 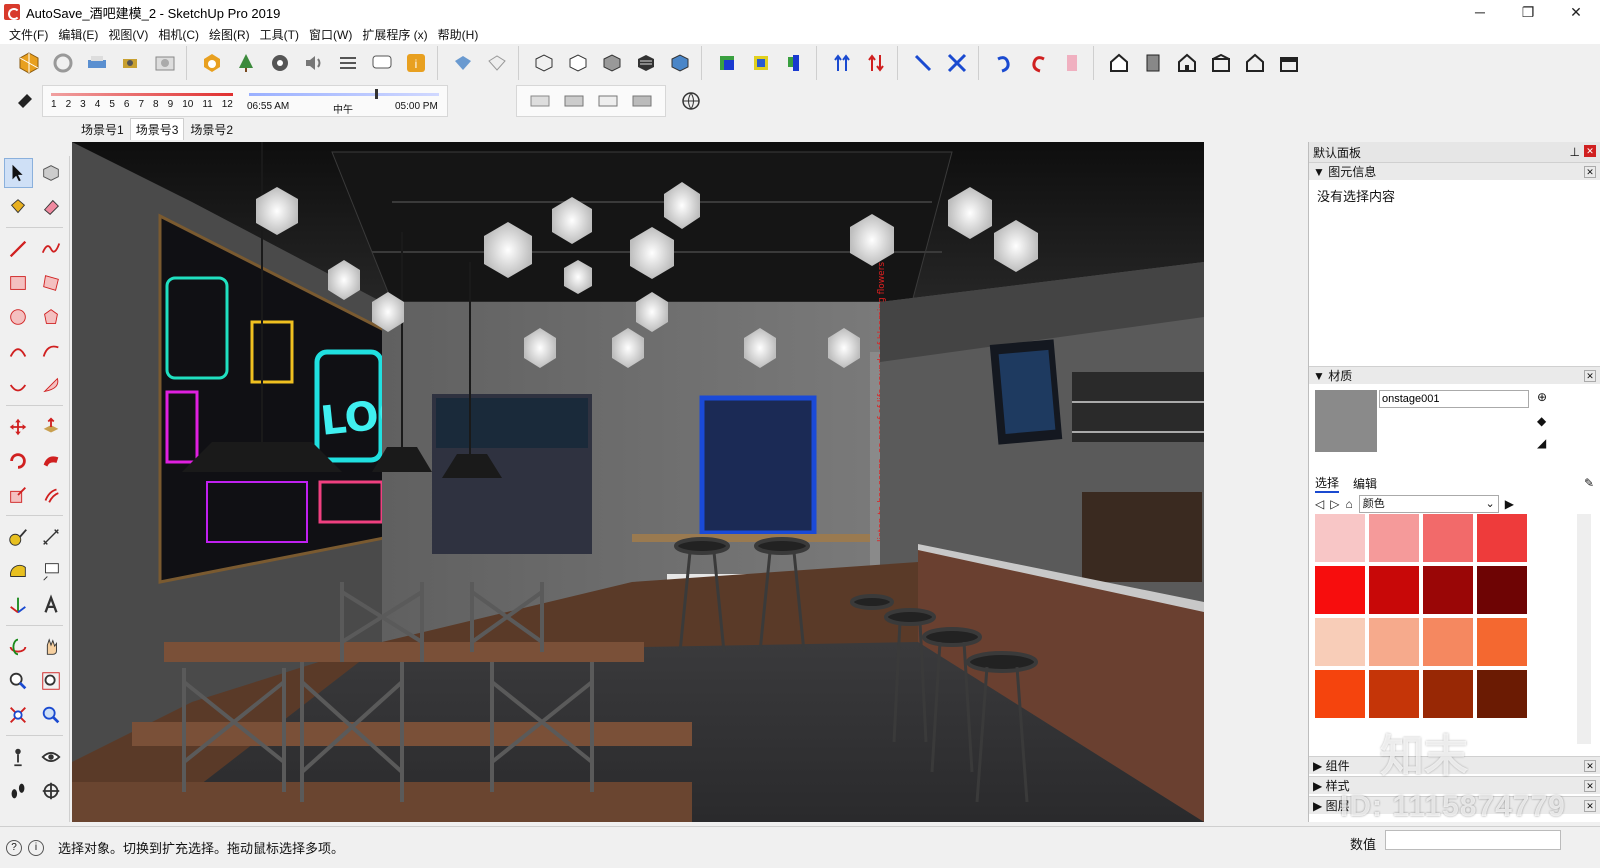 What do you see at coordinates (646, 63) in the screenshot?
I see `shaded-textures-icon` at bounding box center [646, 63].